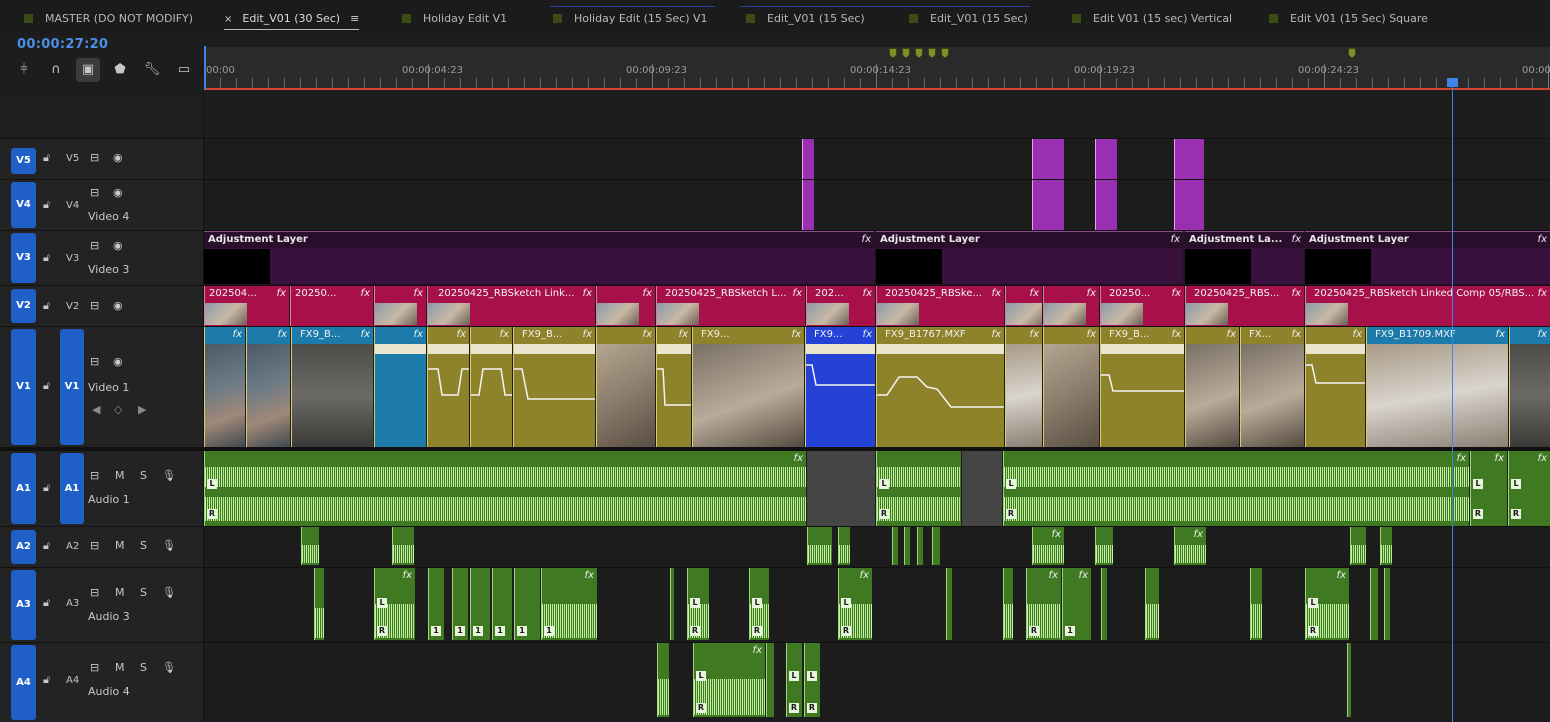 The height and width of the screenshot is (722, 1550). Describe the element at coordinates (120, 545) in the screenshot. I see `mute-button: M` at that location.